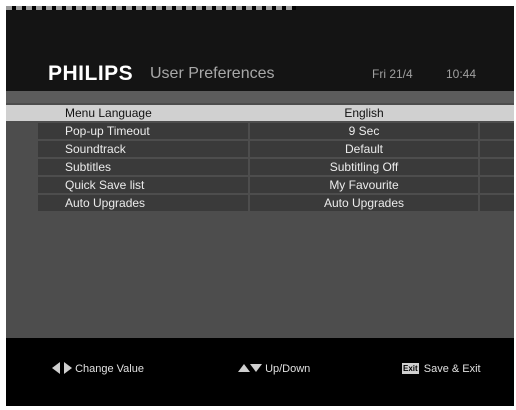 This screenshot has height=410, width=516. I want to click on hint-save-exit: Exit Save & Exit, so click(441, 369).